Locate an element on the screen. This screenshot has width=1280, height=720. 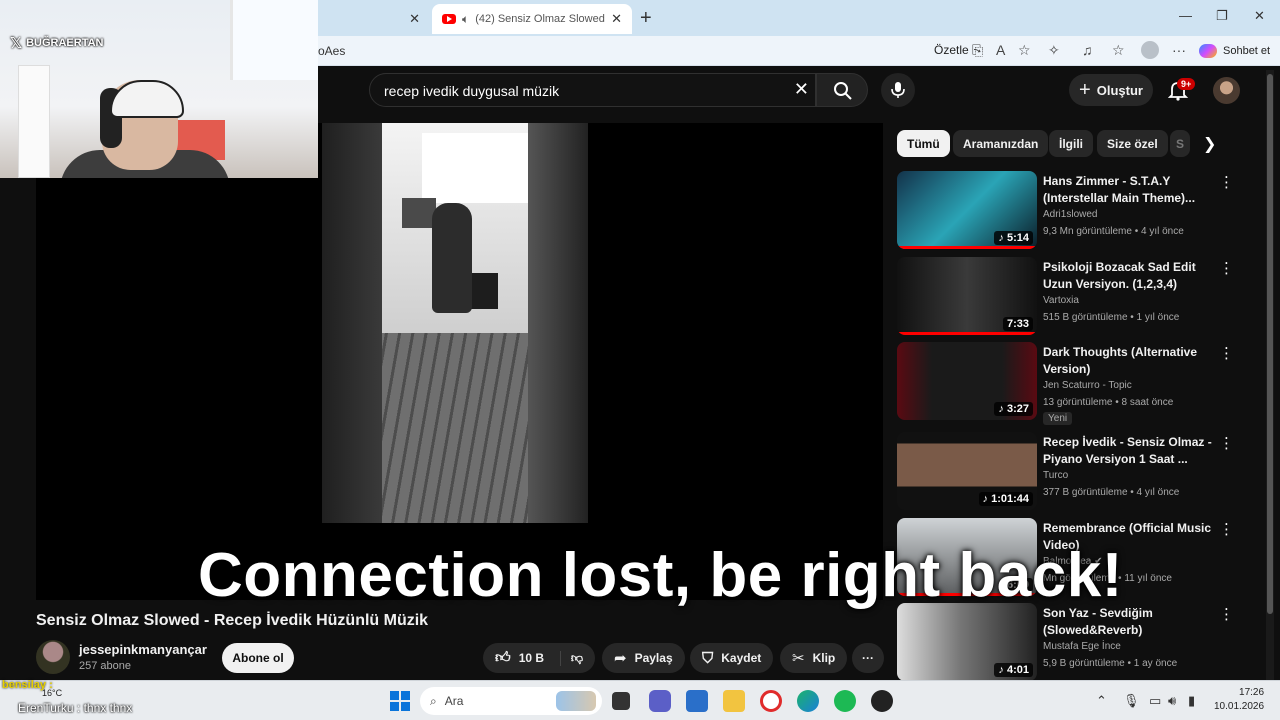
more-menu-icon: ··· is located at coordinates (1179, 50).